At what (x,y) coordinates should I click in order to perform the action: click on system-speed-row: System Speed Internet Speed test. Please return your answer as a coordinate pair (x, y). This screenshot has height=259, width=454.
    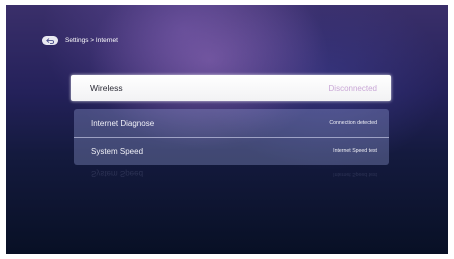
    Looking at the image, I should click on (231, 151).